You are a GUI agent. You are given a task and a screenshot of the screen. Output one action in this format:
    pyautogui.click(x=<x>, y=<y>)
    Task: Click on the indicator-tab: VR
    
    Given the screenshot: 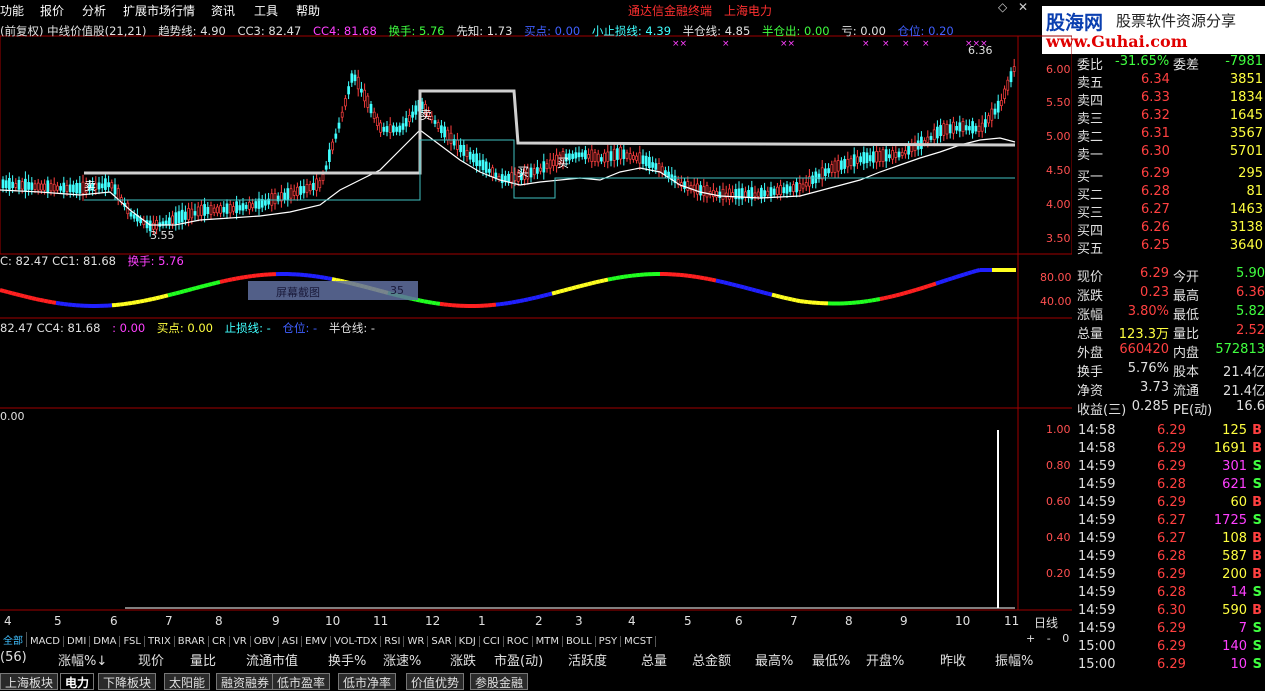 What is the action you would take?
    pyautogui.click(x=240, y=641)
    